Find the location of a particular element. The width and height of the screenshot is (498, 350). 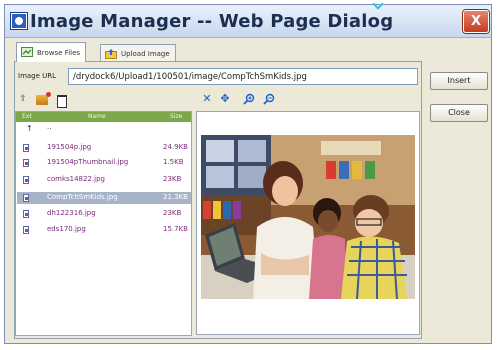

file-name: dh122316.jpg is located at coordinates (71, 213).